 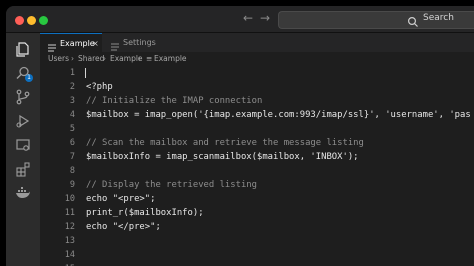 I want to click on line-number: 1, so click(x=72, y=73).